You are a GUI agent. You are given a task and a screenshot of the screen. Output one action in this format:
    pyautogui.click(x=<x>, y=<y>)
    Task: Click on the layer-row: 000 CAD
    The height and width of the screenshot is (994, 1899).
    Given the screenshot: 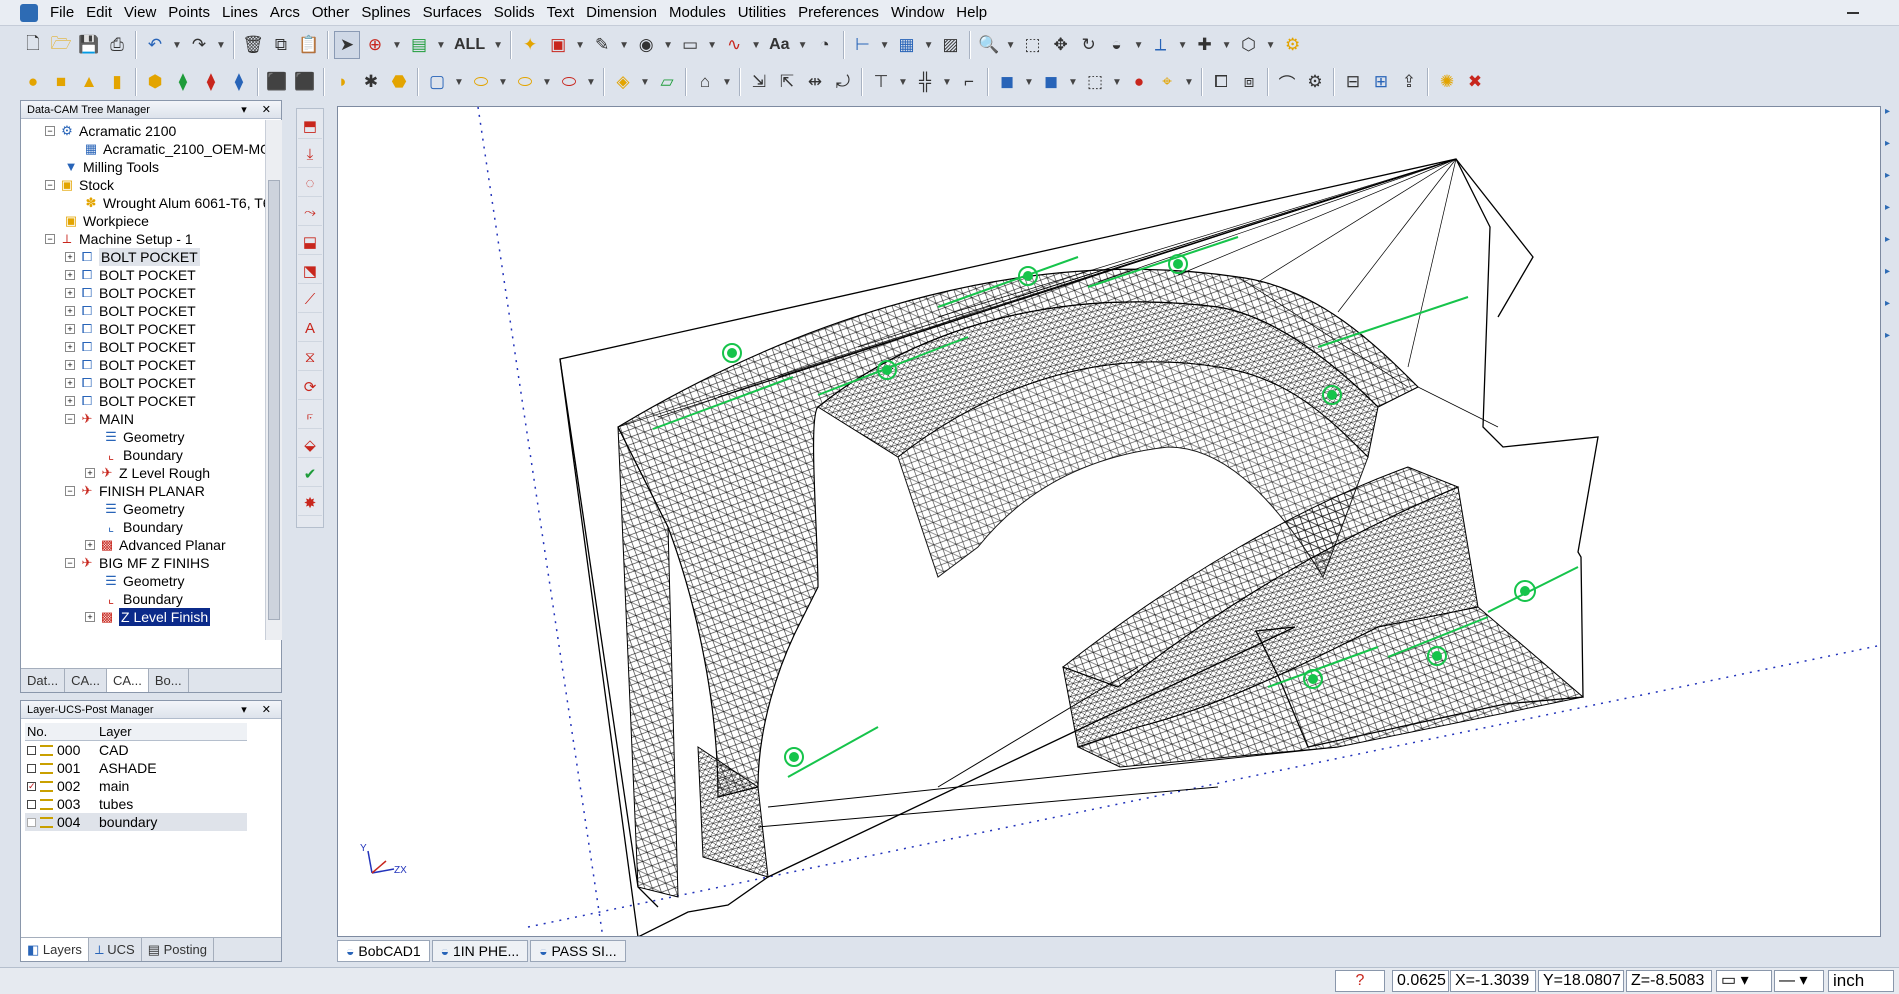 What is the action you would take?
    pyautogui.click(x=136, y=750)
    